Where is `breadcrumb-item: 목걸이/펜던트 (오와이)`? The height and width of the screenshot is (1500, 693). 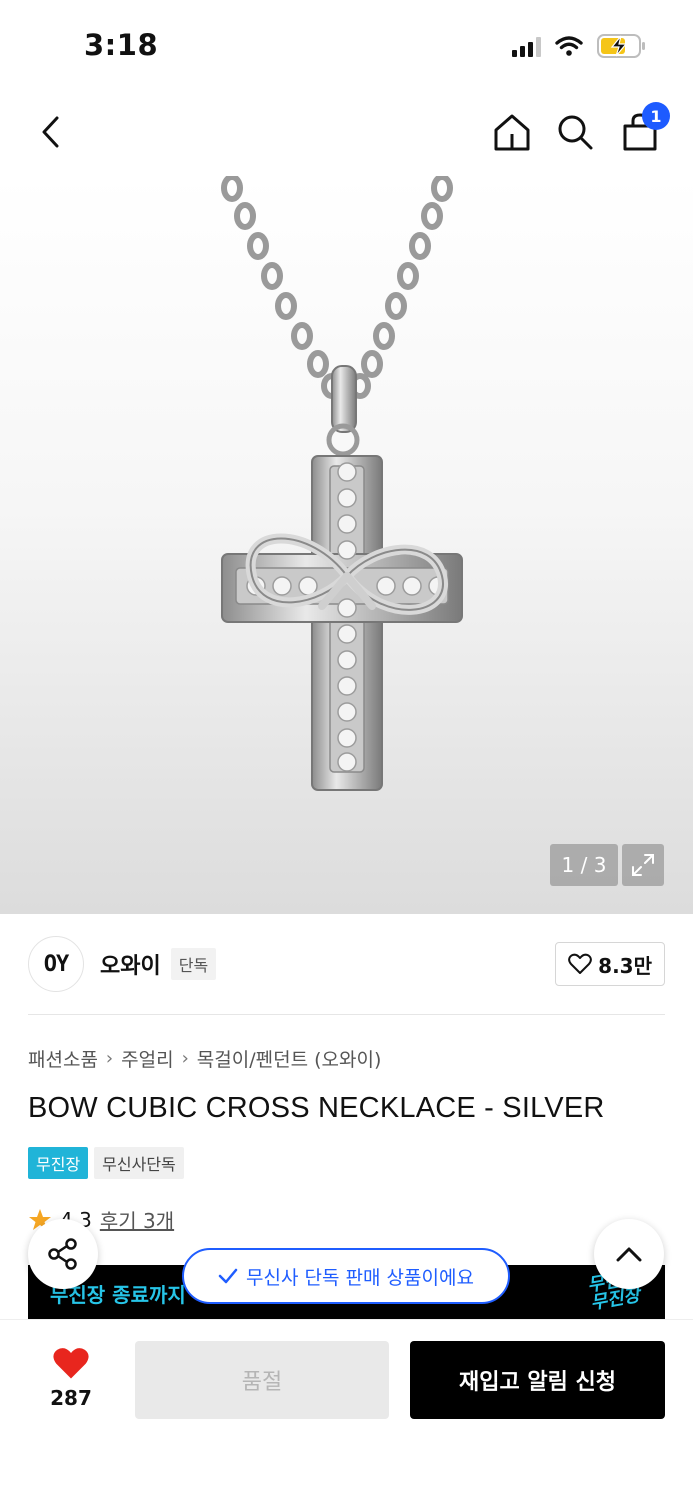
breadcrumb-item: 목걸이/펜던트 (오와이) is located at coordinates (289, 1058).